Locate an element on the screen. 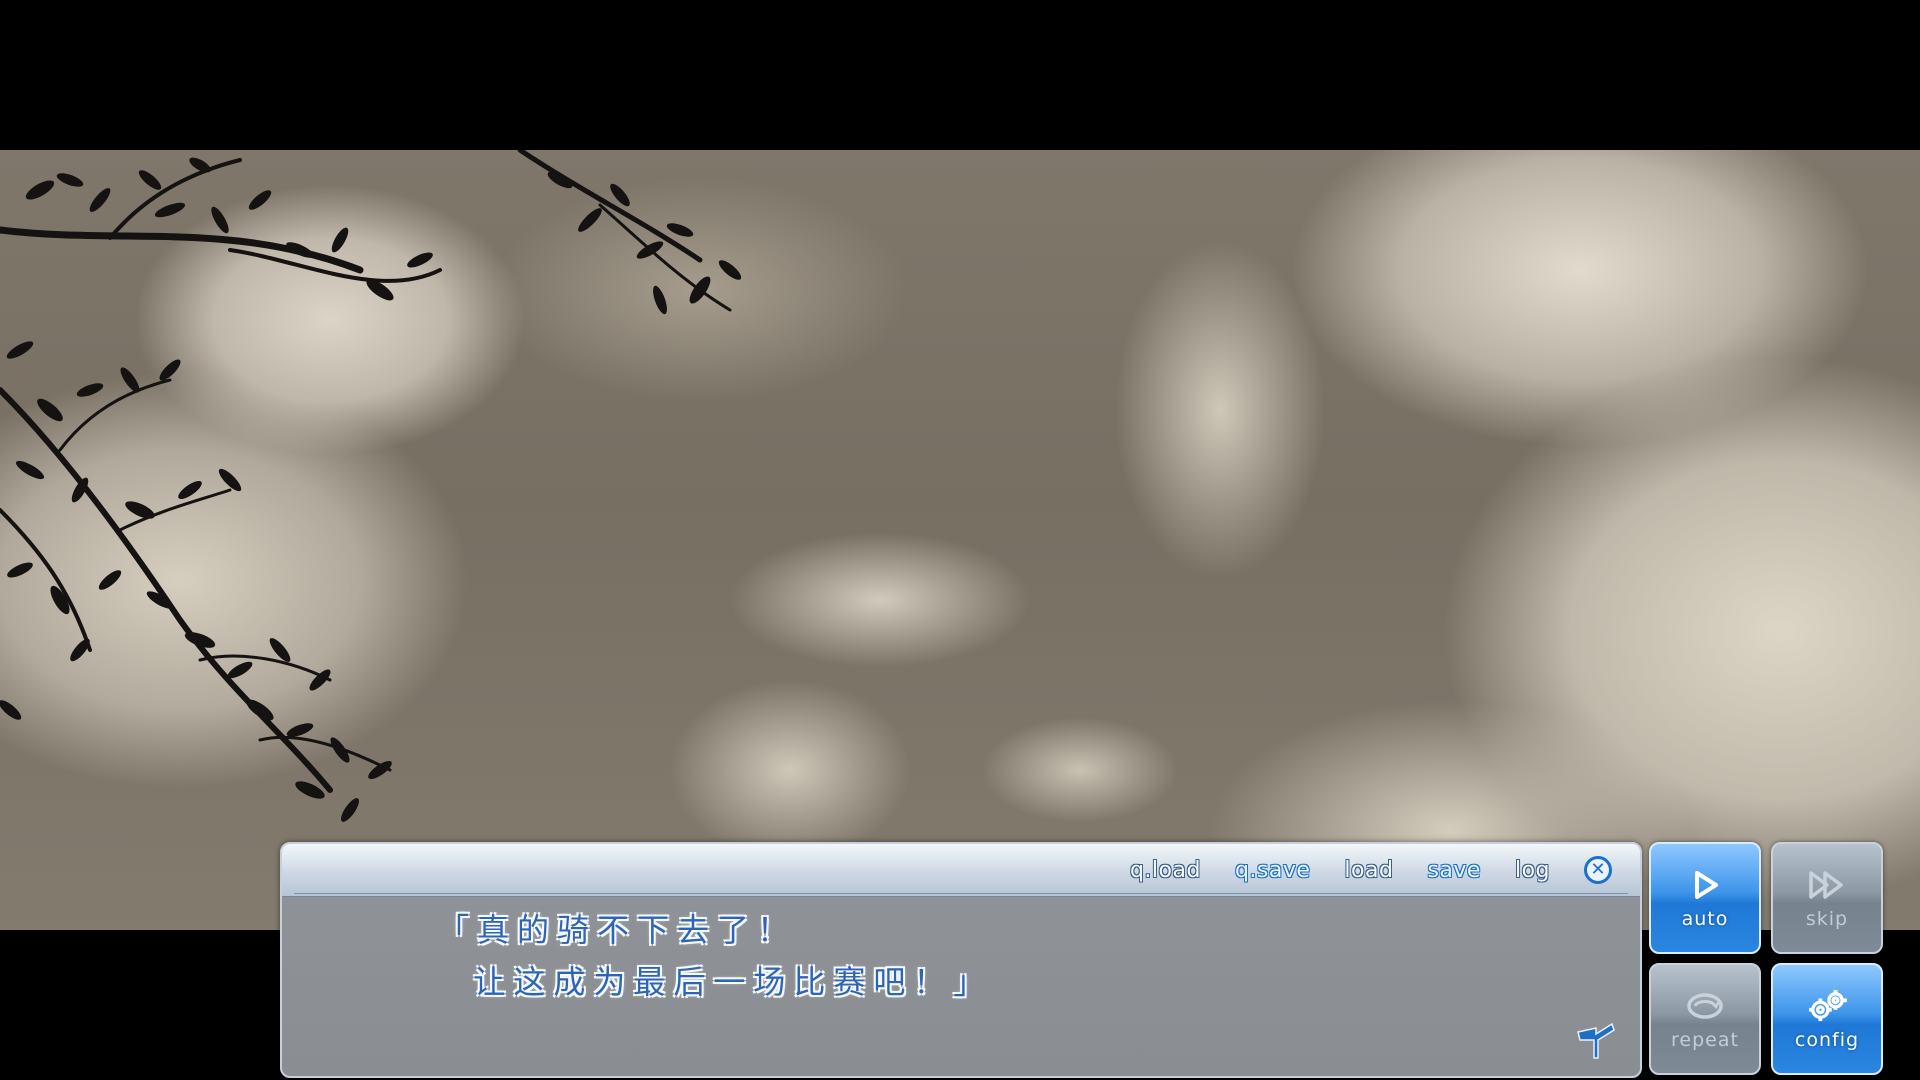  repeat-icon is located at coordinates (1705, 1006).